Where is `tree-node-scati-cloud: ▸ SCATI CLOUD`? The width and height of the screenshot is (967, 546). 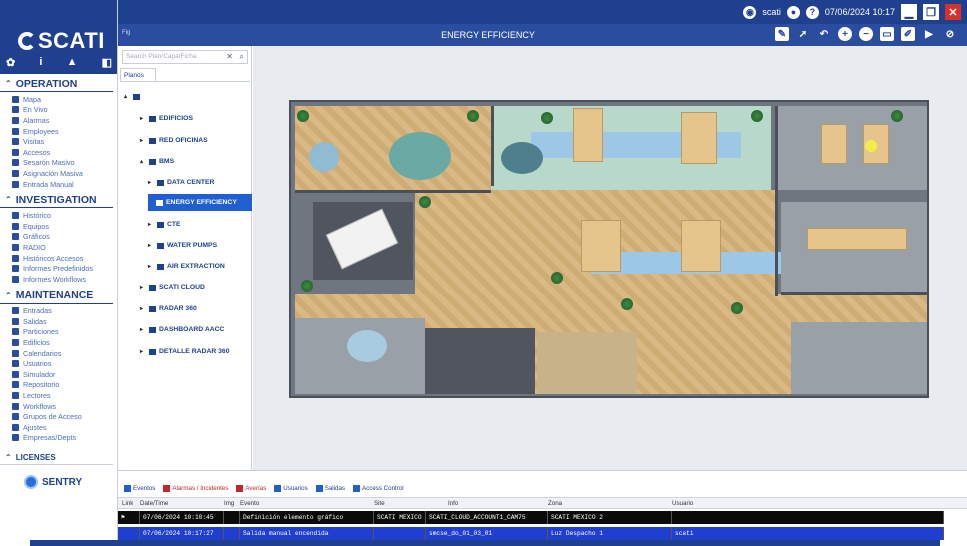
tree-node-scati-cloud: ▸ SCATI CLOUD is located at coordinates (172, 287).